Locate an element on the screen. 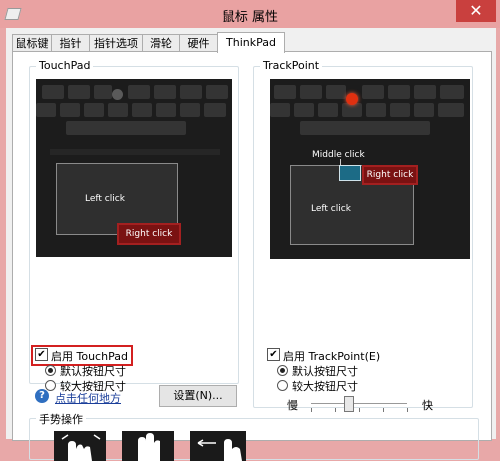 The image size is (500, 461). trackpoint-group-label: TrackPoint is located at coordinates (291, 65).